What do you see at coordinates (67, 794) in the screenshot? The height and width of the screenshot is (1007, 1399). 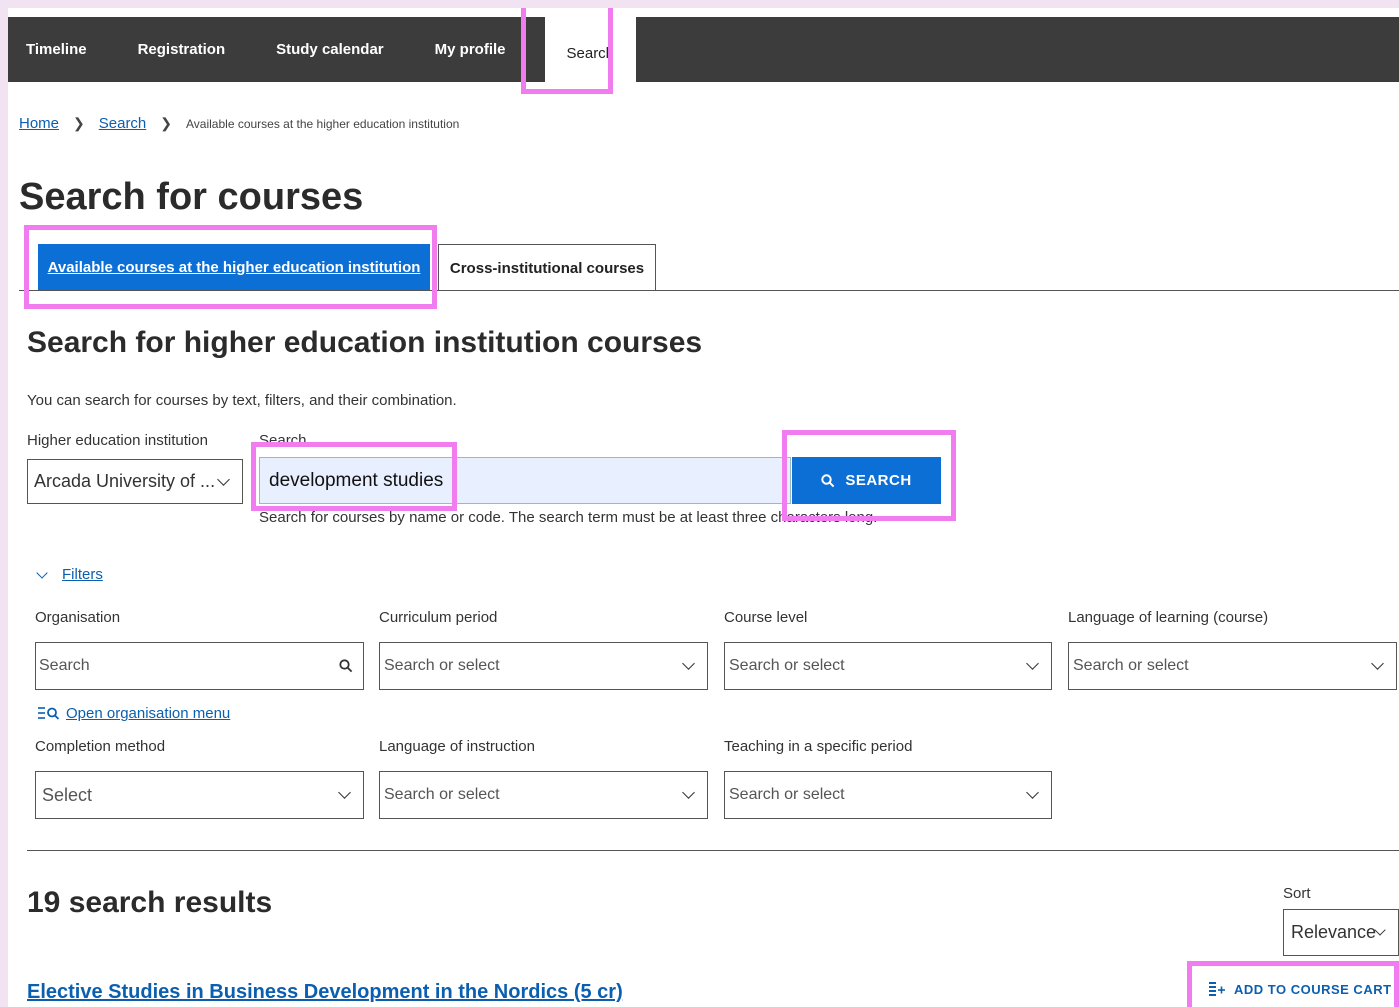 I see `completion-method-placeholder: Select` at bounding box center [67, 794].